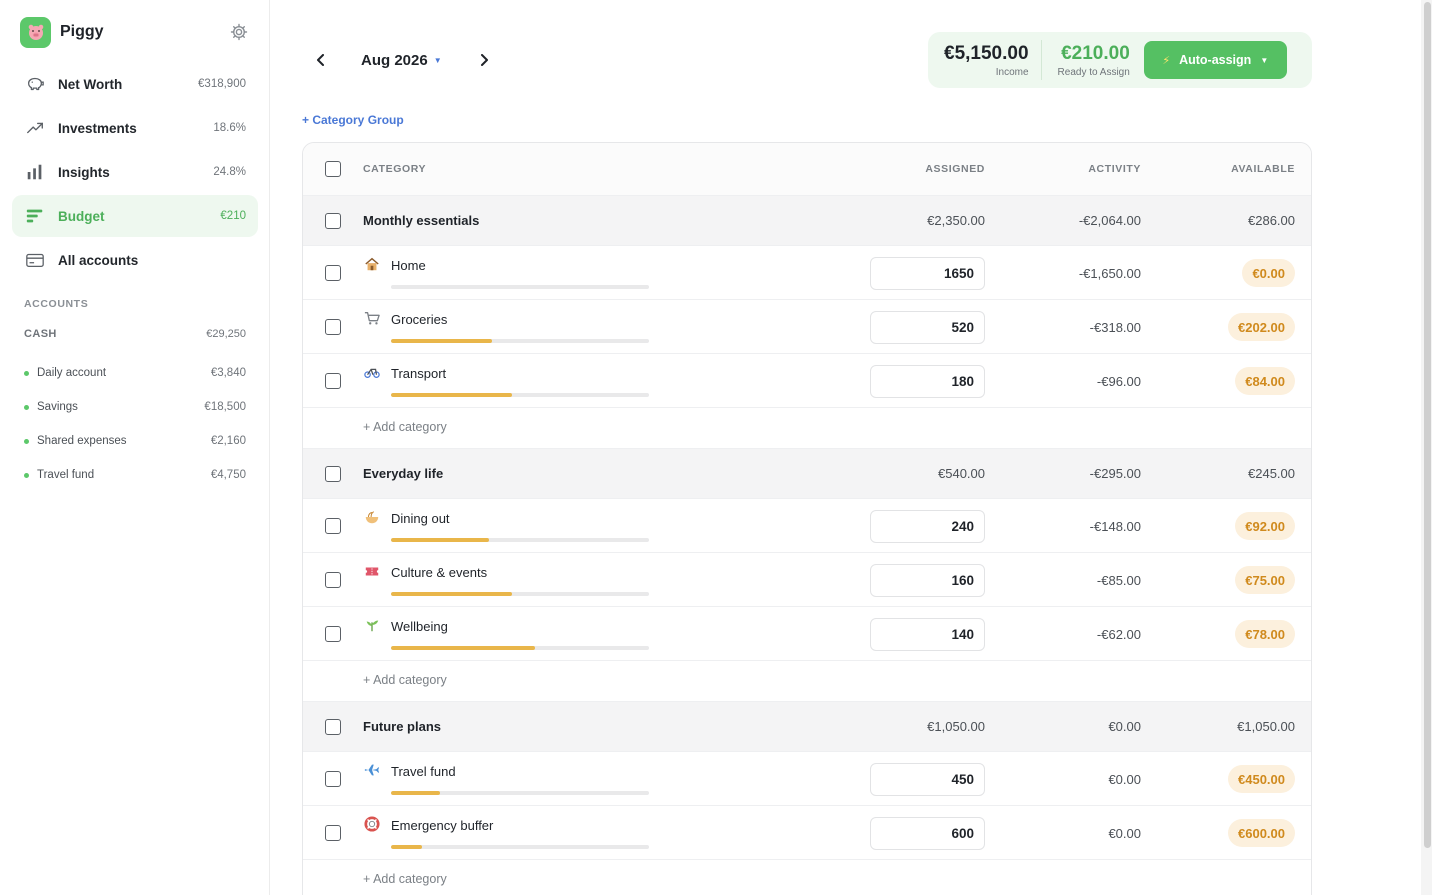  Describe the element at coordinates (1265, 634) in the screenshot. I see `available-badge: €78.00` at that location.